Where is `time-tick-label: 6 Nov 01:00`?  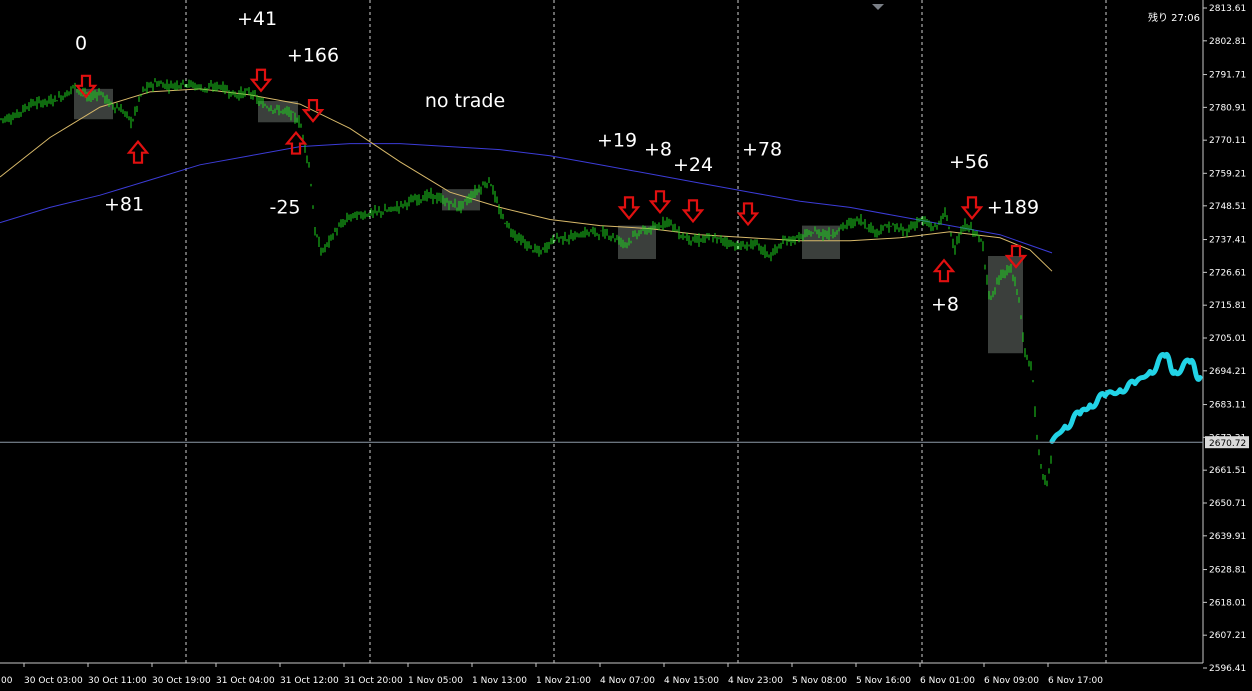
time-tick-label: 6 Nov 01:00 is located at coordinates (947, 681).